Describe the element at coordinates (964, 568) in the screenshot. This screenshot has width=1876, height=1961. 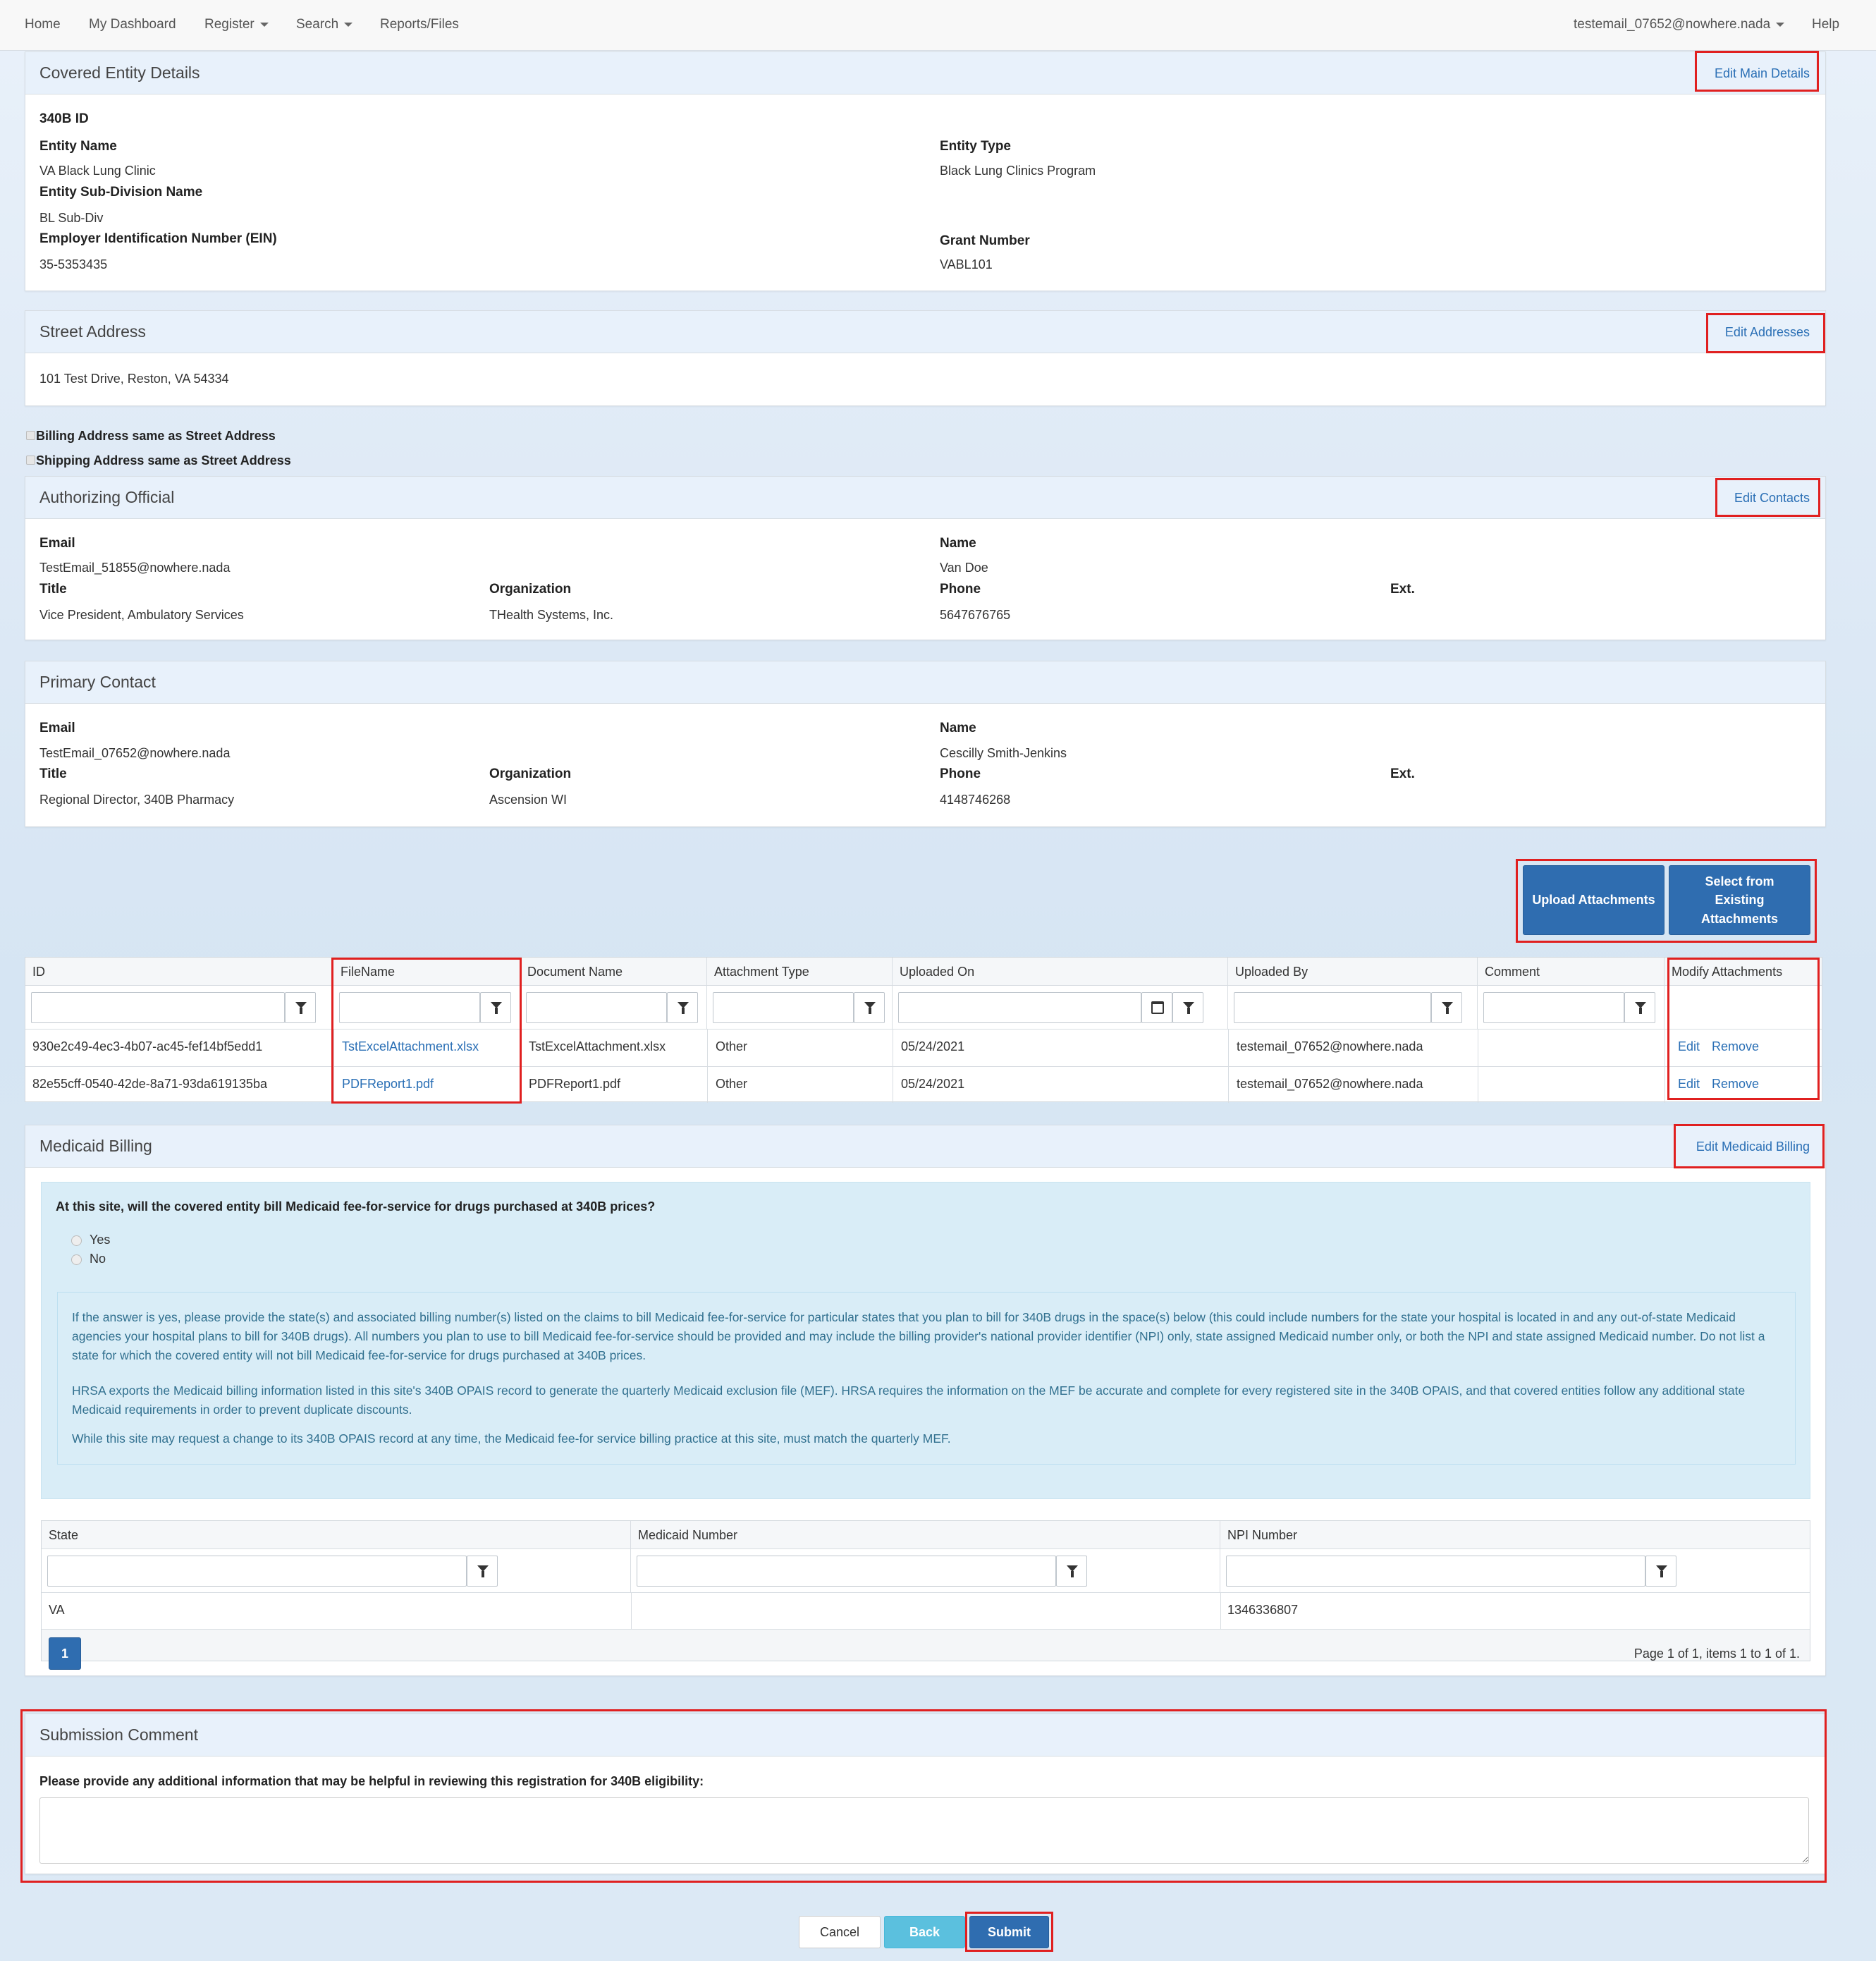
I see `value-name: Van Doe` at that location.